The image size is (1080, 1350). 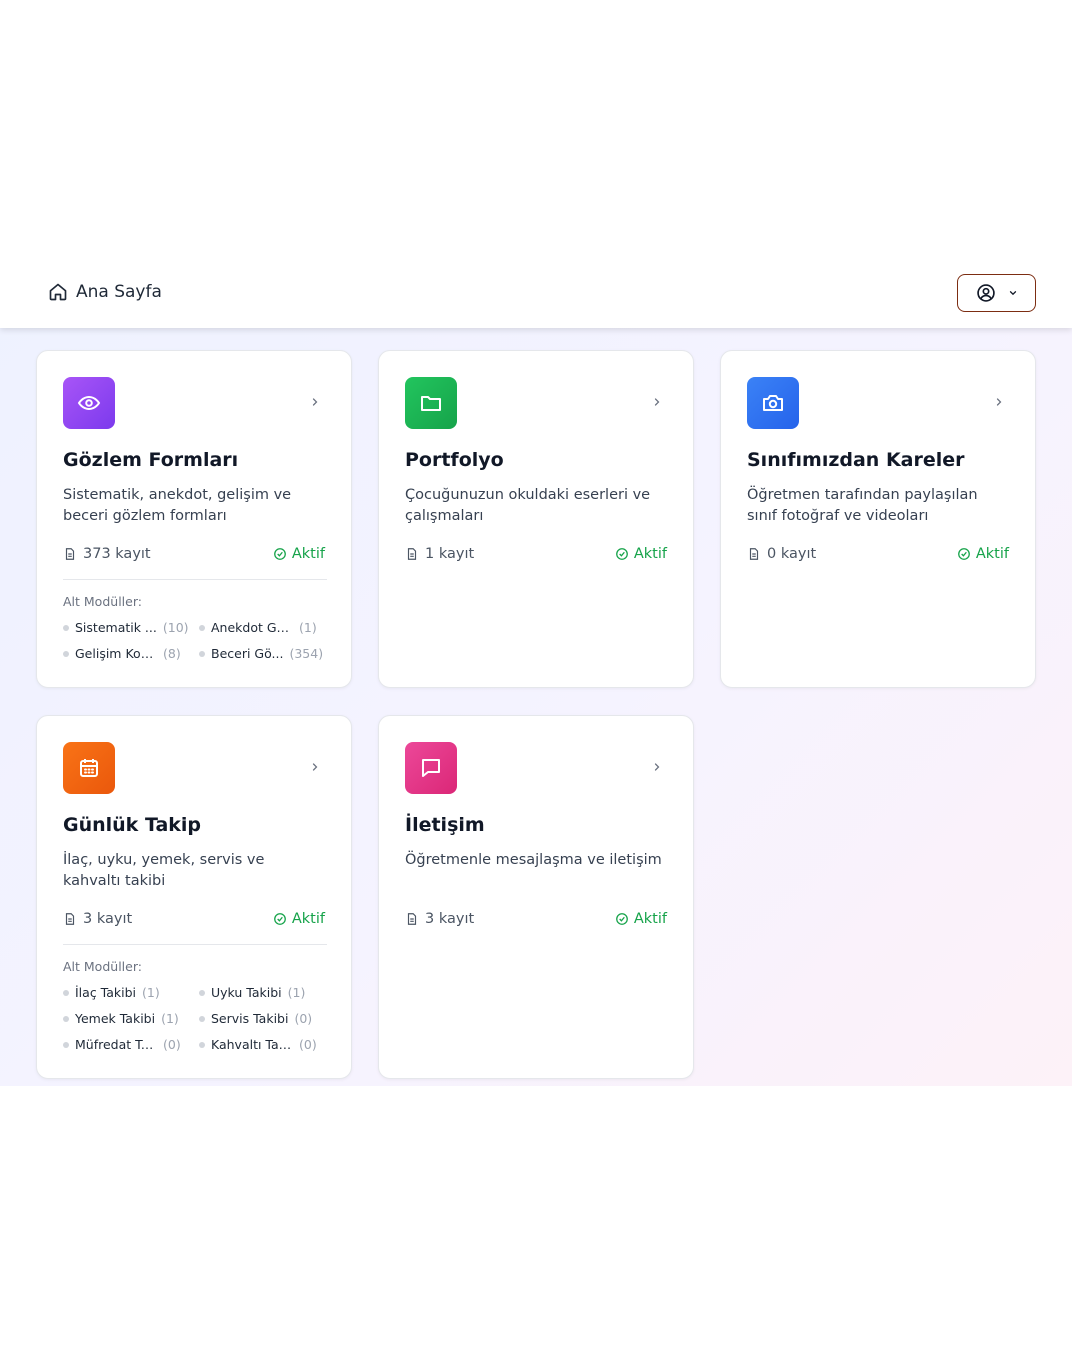 I want to click on folder-icon, so click(x=431, y=403).